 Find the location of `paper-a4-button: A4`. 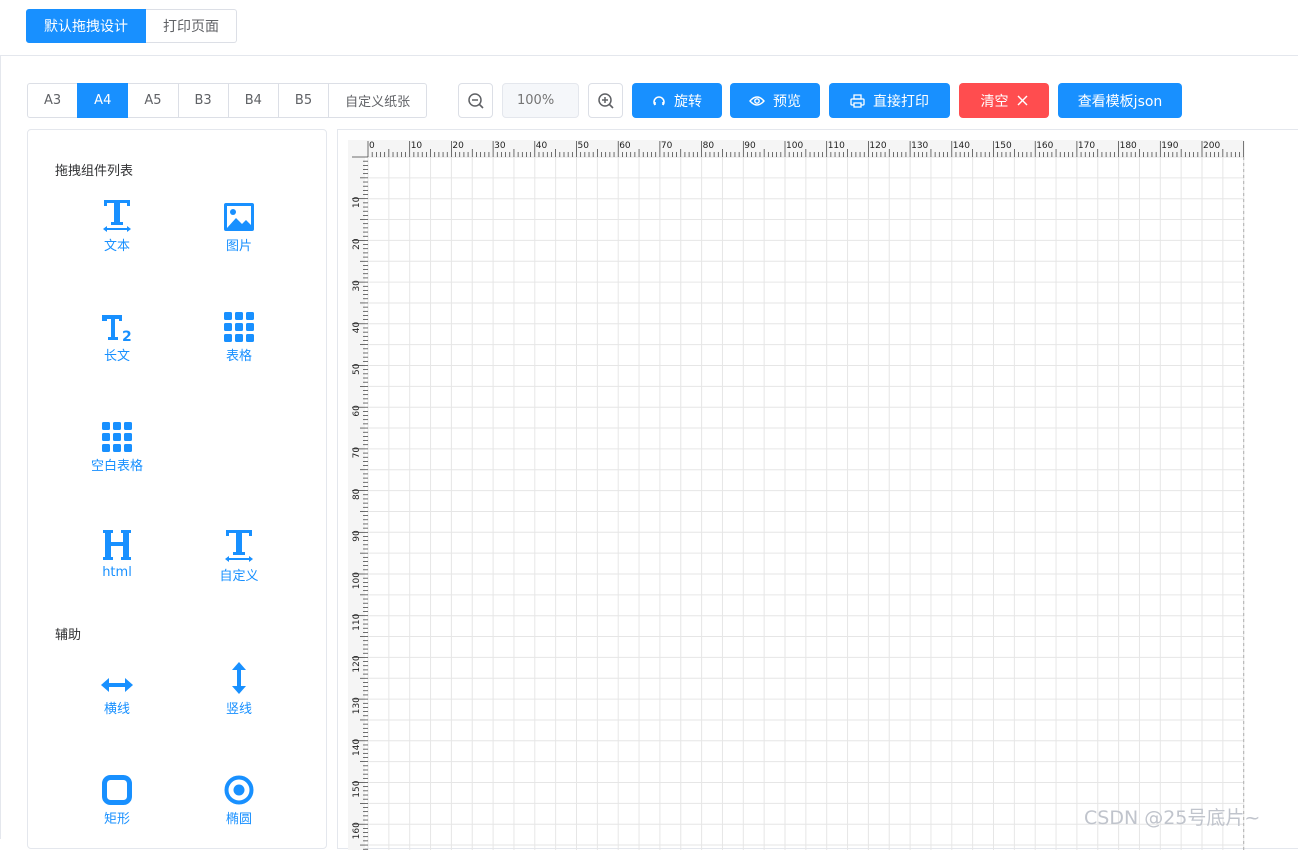

paper-a4-button: A4 is located at coordinates (103, 100).